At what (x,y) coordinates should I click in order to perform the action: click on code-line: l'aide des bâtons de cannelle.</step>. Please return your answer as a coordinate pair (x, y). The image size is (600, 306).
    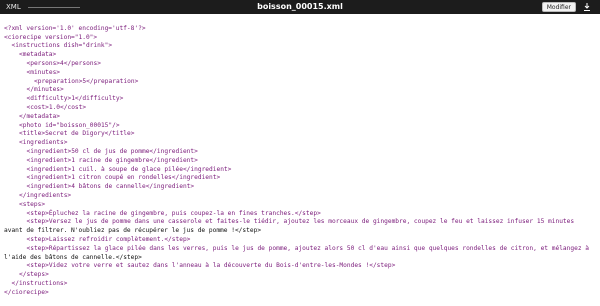
    Looking at the image, I should click on (73, 257).